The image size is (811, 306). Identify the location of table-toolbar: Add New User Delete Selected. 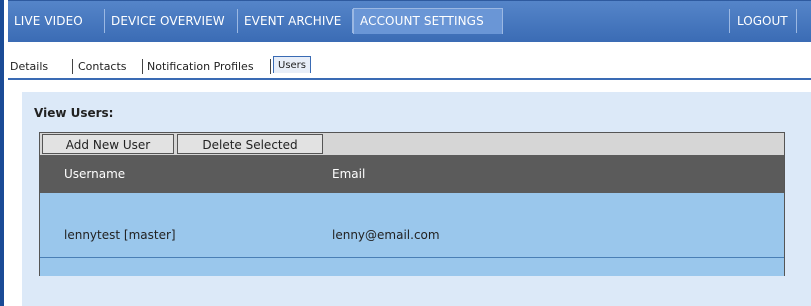
(412, 144).